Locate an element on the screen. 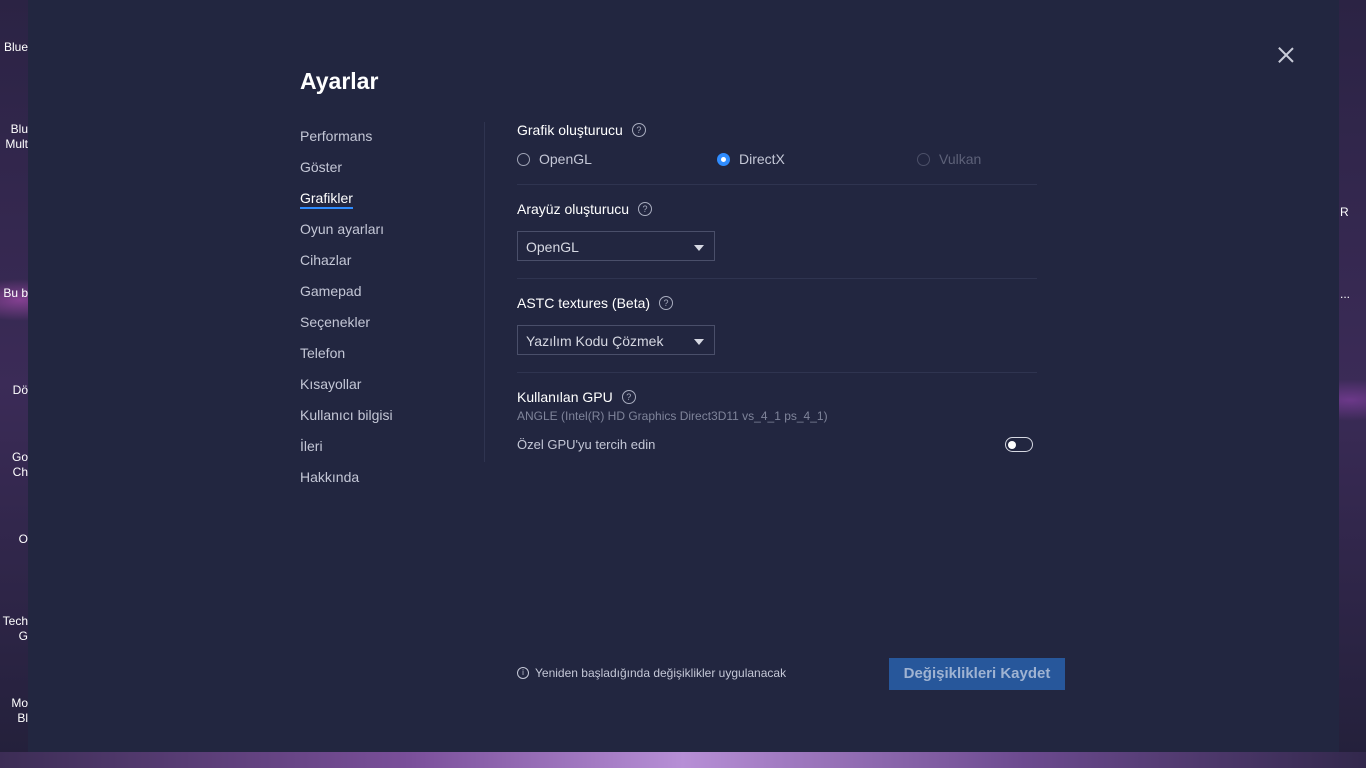 The height and width of the screenshot is (768, 1366). desktop-icon-5b: Ch is located at coordinates (14, 472).